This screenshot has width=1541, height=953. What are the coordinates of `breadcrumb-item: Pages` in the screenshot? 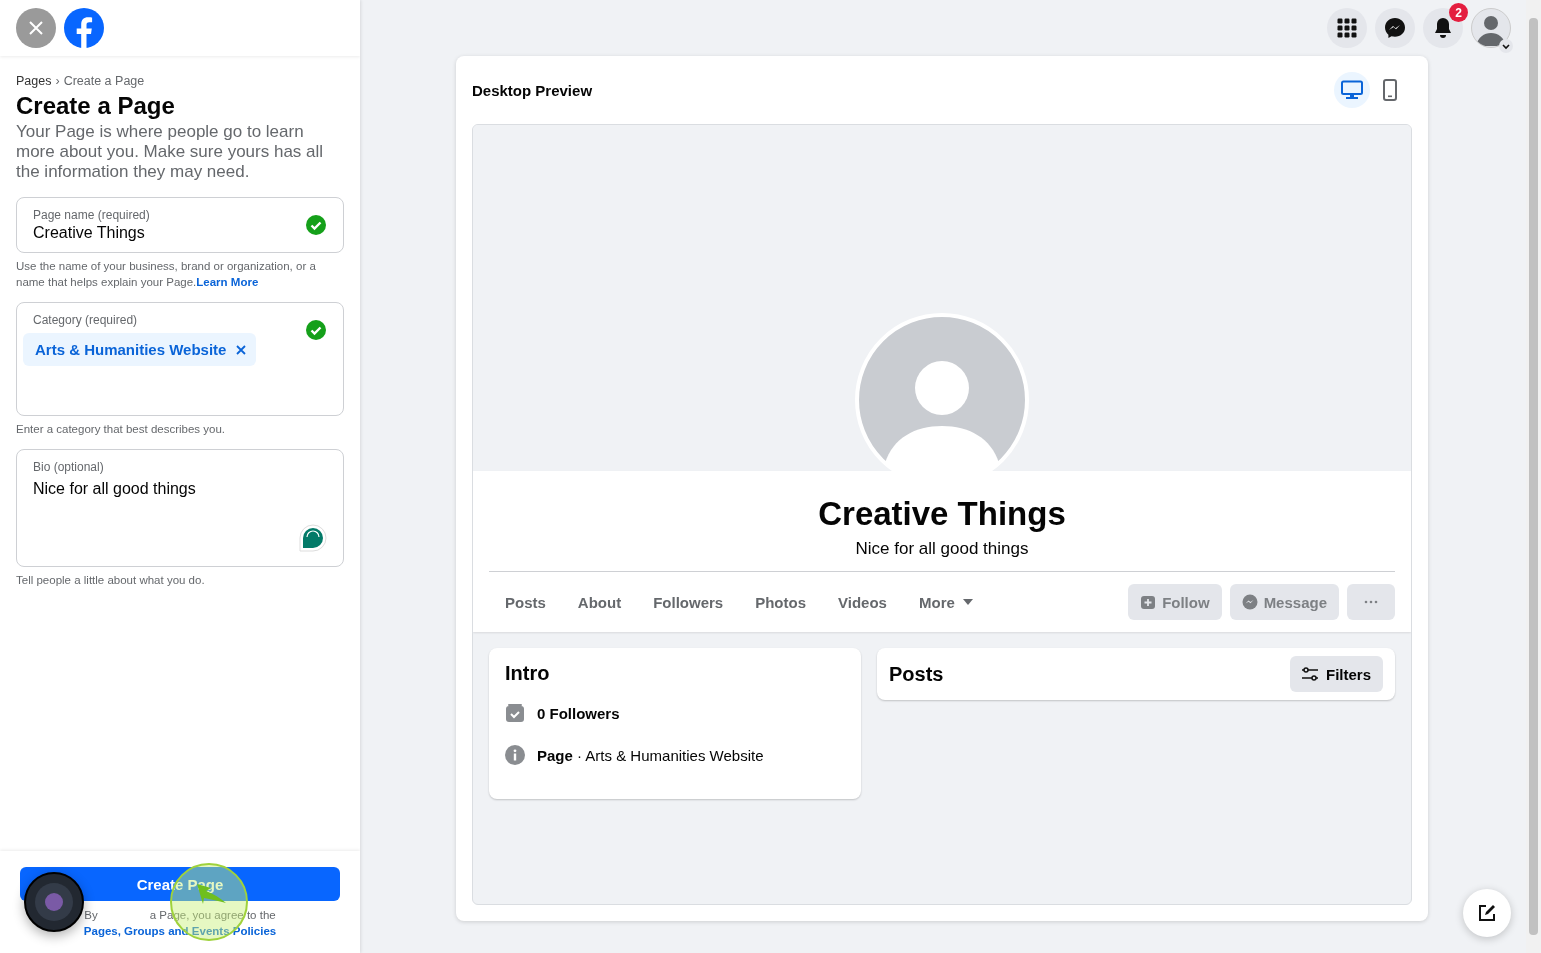 It's located at (34, 81).